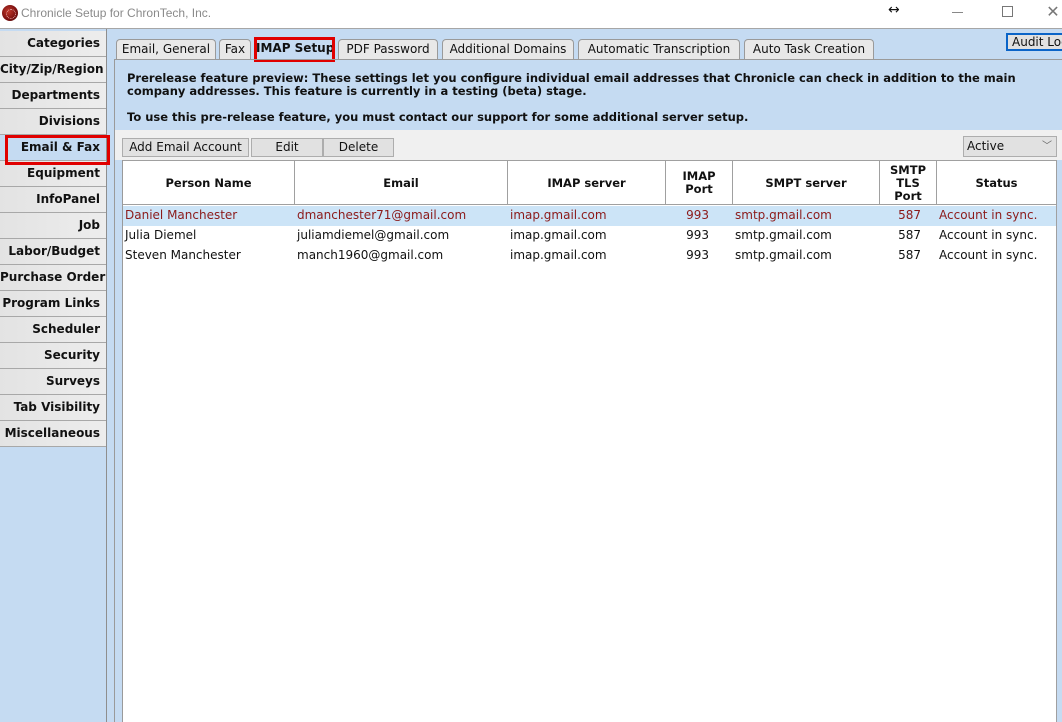  What do you see at coordinates (908, 183) in the screenshot?
I see `column-header-smtp-tls-port: SMTP TLS Port` at bounding box center [908, 183].